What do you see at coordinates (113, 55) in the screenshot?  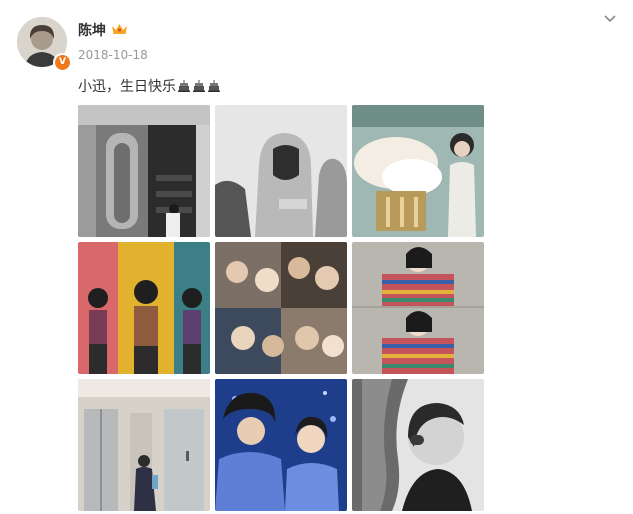 I see `post-date: 2018-10-18` at bounding box center [113, 55].